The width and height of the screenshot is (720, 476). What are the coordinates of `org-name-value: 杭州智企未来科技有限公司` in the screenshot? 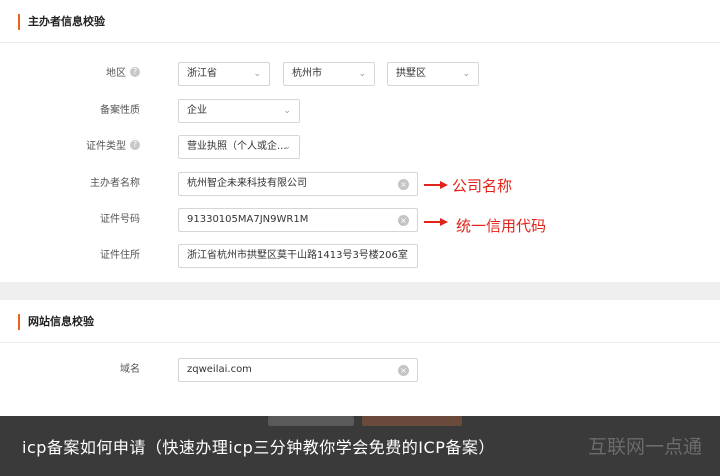 It's located at (247, 183).